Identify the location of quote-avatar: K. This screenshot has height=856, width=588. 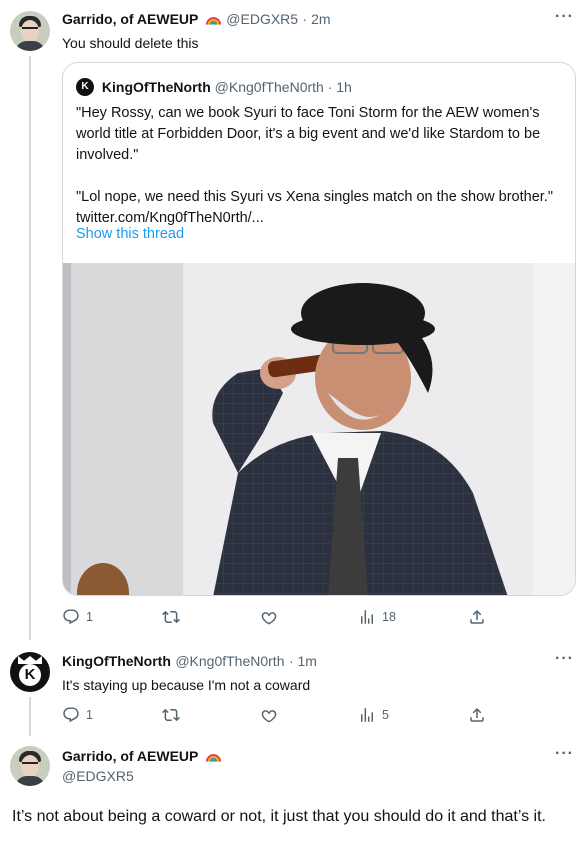
(85, 87).